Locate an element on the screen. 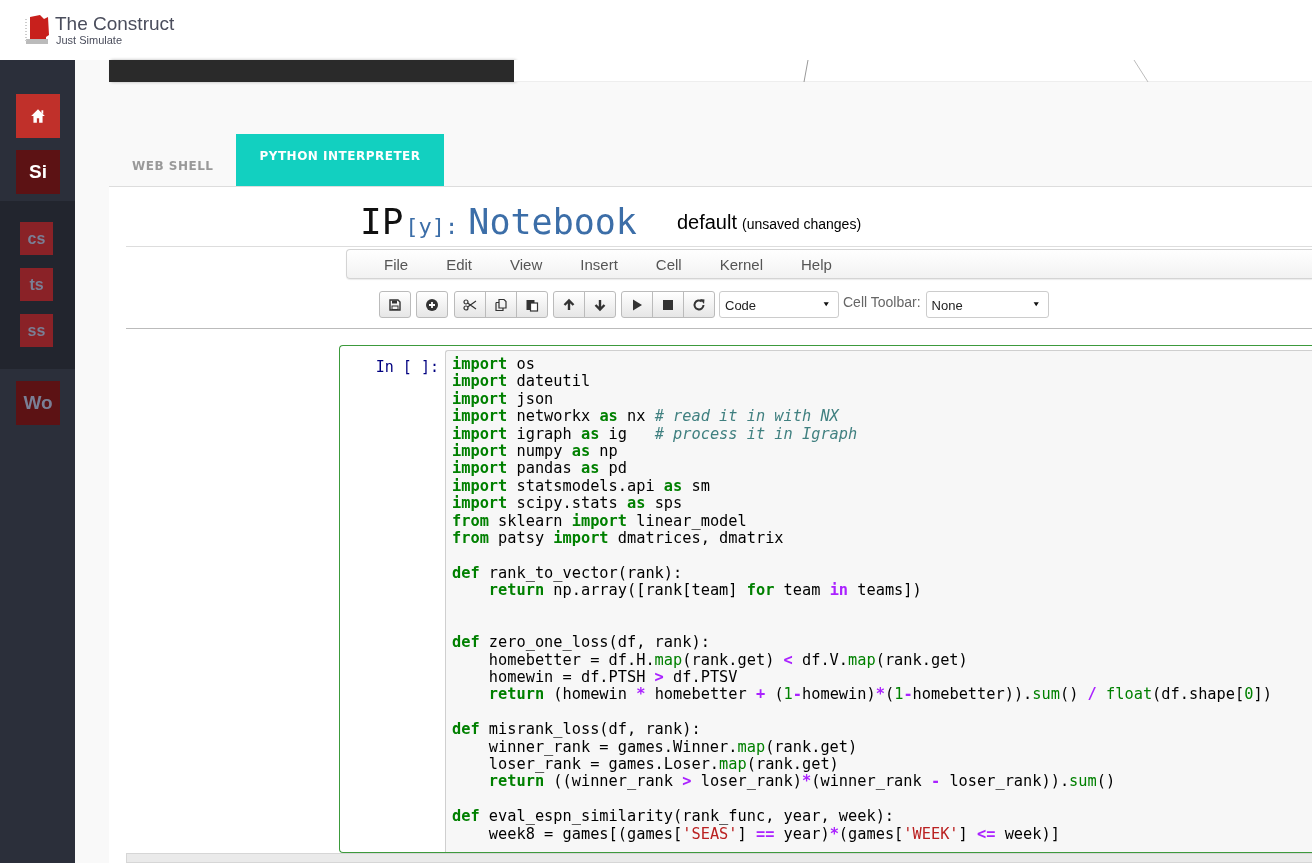  move-up-button is located at coordinates (569, 304).